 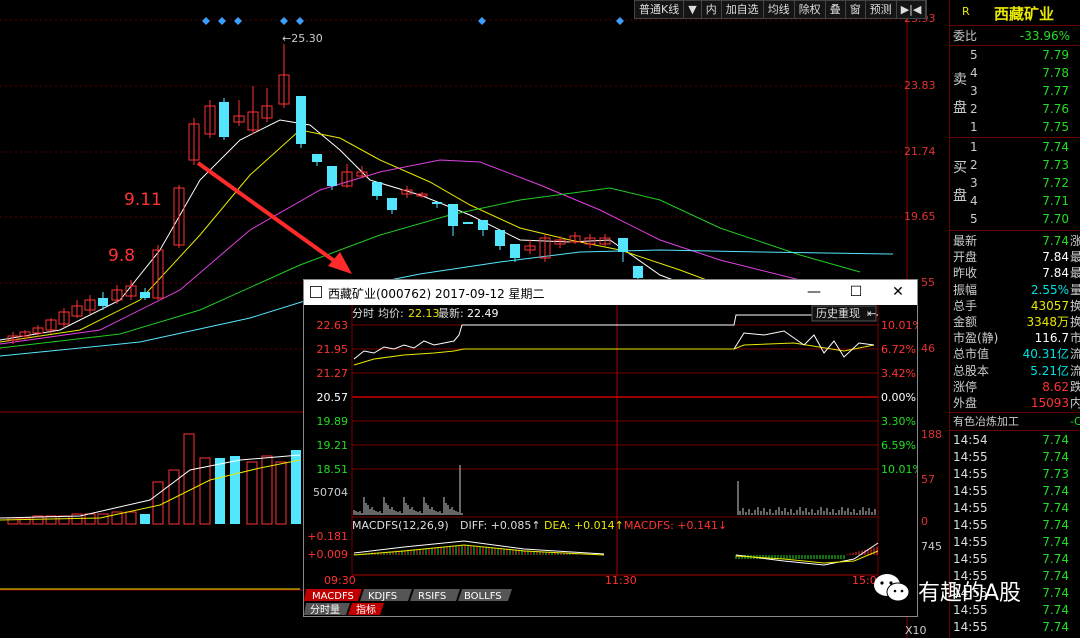 What do you see at coordinates (1015, 338) in the screenshot?
I see `stat-row: 市盈(静) 116.7市` at bounding box center [1015, 338].